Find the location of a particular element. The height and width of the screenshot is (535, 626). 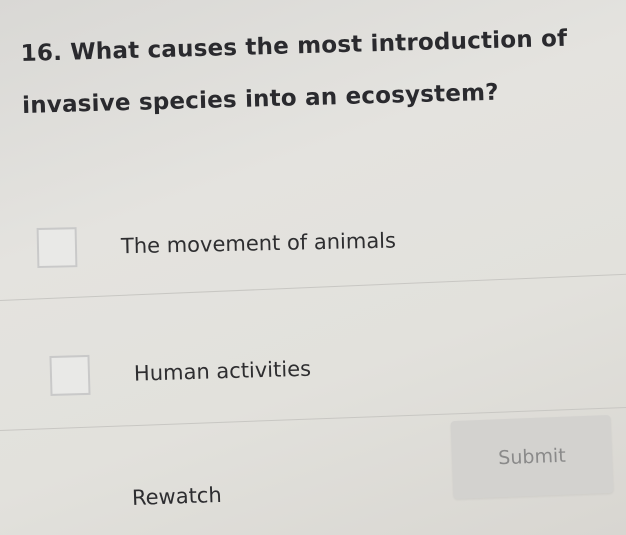

rewatch-link: Rewatch is located at coordinates (177, 496).